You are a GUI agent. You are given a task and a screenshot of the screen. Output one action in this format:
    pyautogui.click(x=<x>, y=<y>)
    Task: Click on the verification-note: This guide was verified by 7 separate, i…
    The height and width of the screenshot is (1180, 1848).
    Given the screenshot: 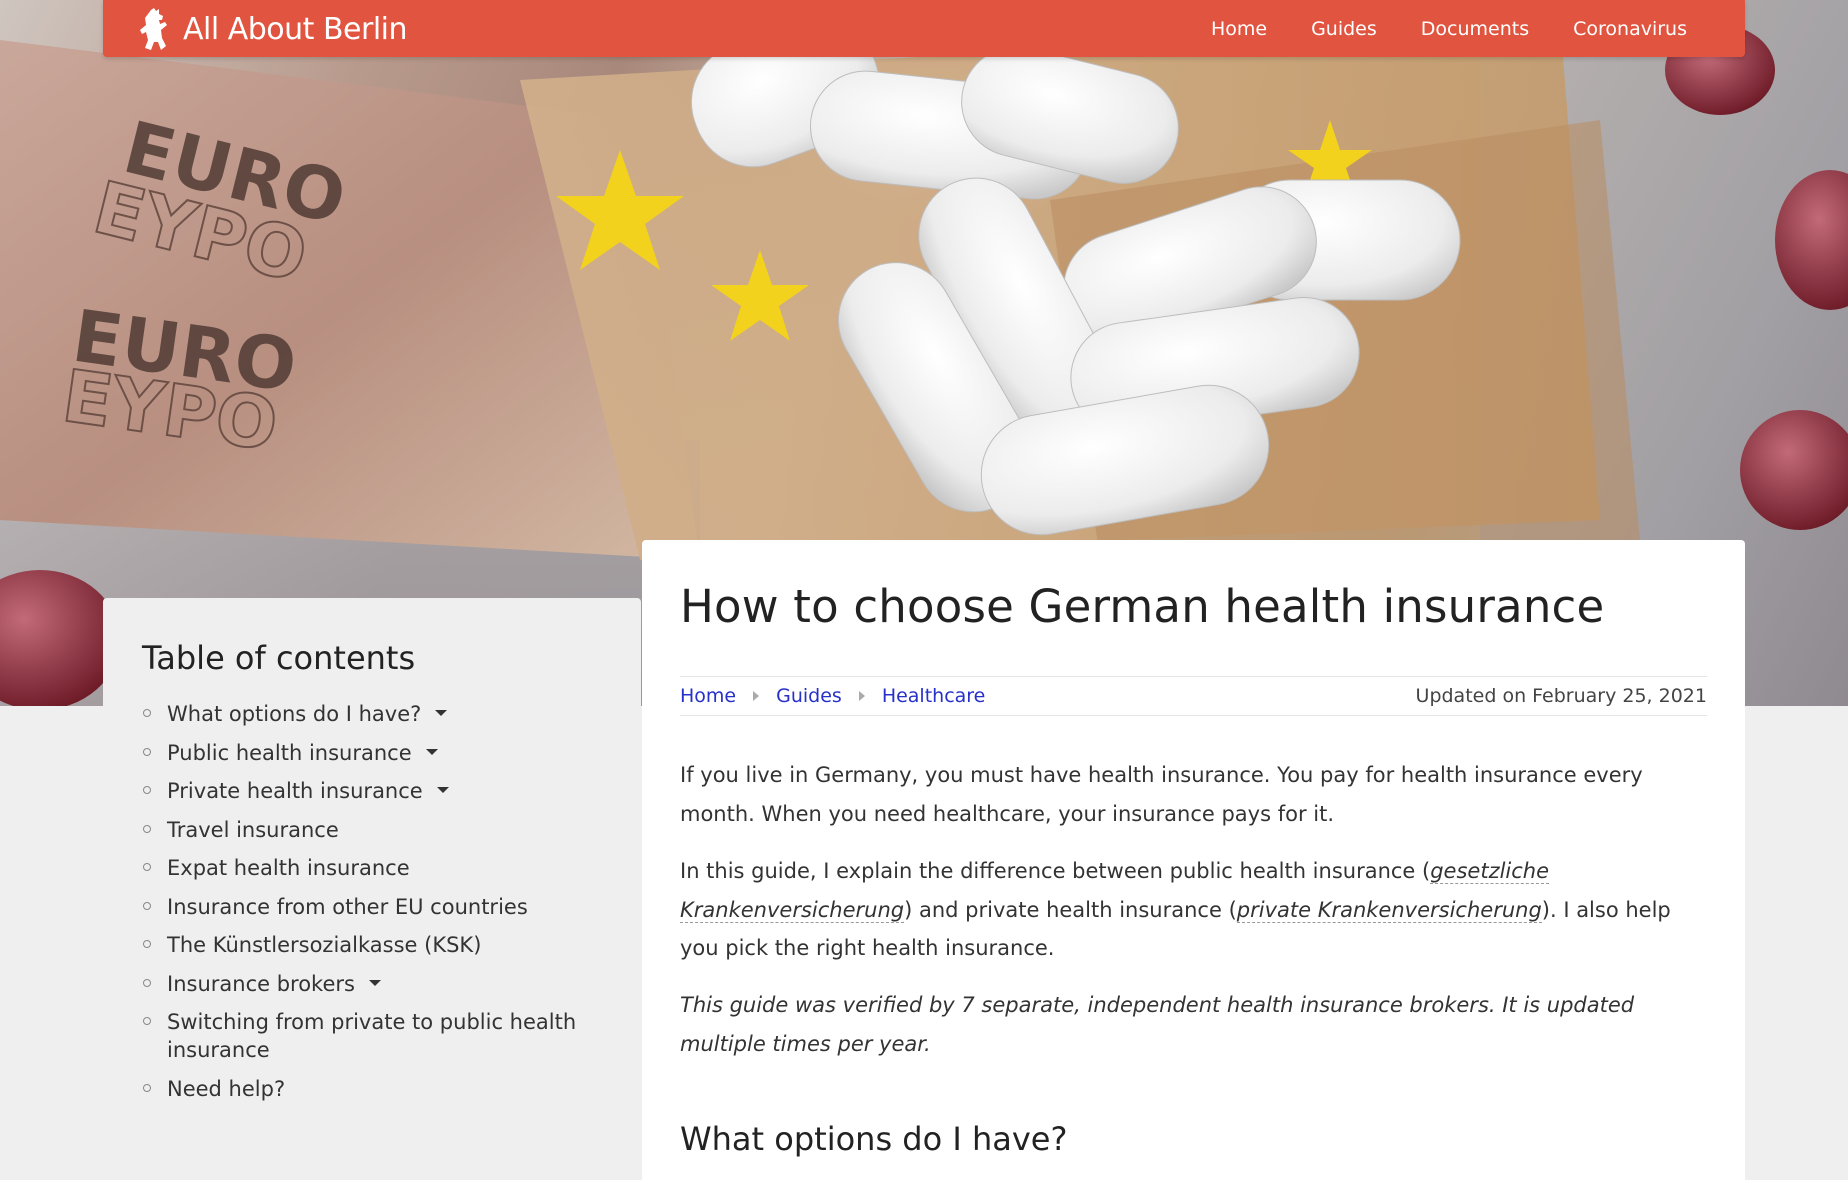 What is the action you would take?
    pyautogui.click(x=1157, y=1024)
    